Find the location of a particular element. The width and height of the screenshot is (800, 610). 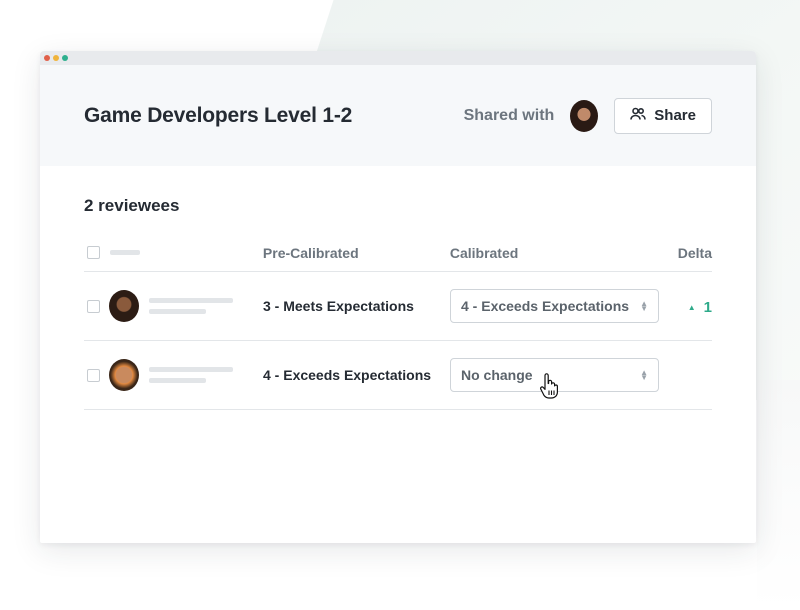

background-decoration-lower is located at coordinates (778, 495).